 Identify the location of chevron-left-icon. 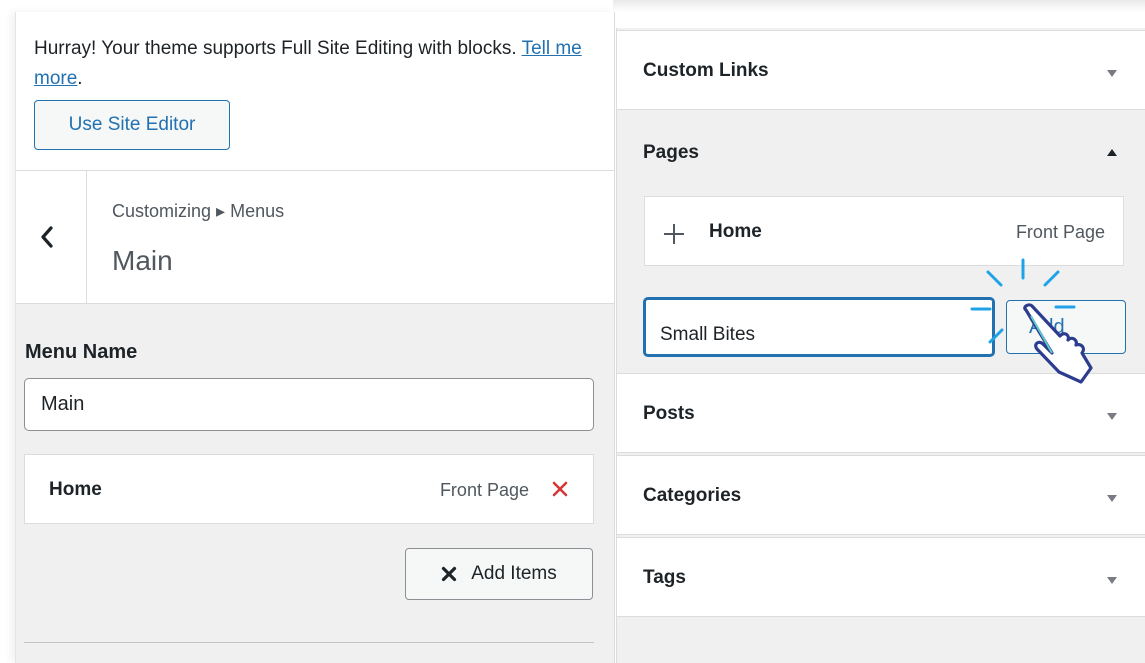
(47, 237).